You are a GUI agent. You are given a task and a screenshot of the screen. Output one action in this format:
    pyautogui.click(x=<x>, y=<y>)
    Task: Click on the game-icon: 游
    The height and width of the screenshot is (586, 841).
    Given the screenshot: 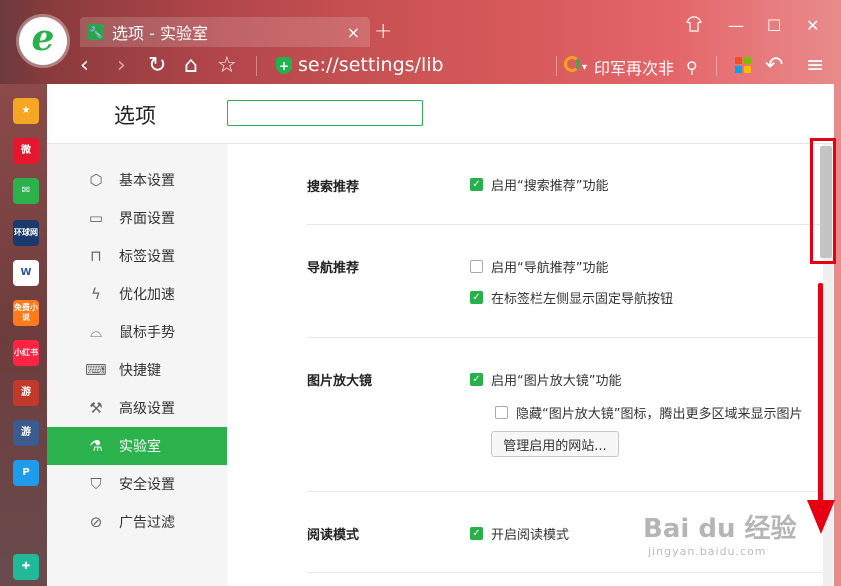 What is the action you would take?
    pyautogui.click(x=26, y=393)
    